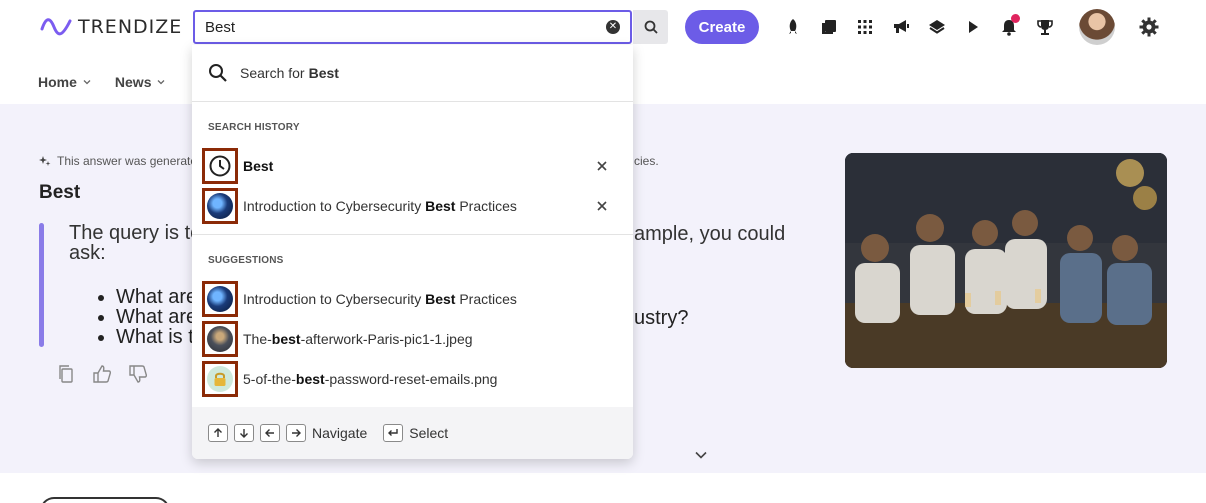 The image size is (1206, 503). I want to click on thumbs-down-icon, so click(138, 374).